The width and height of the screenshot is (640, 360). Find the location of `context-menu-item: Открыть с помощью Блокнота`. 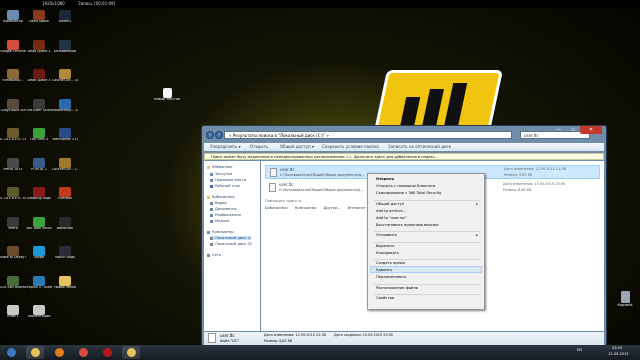

context-menu-item: Открыть с помощью Блокнота is located at coordinates (405, 186).